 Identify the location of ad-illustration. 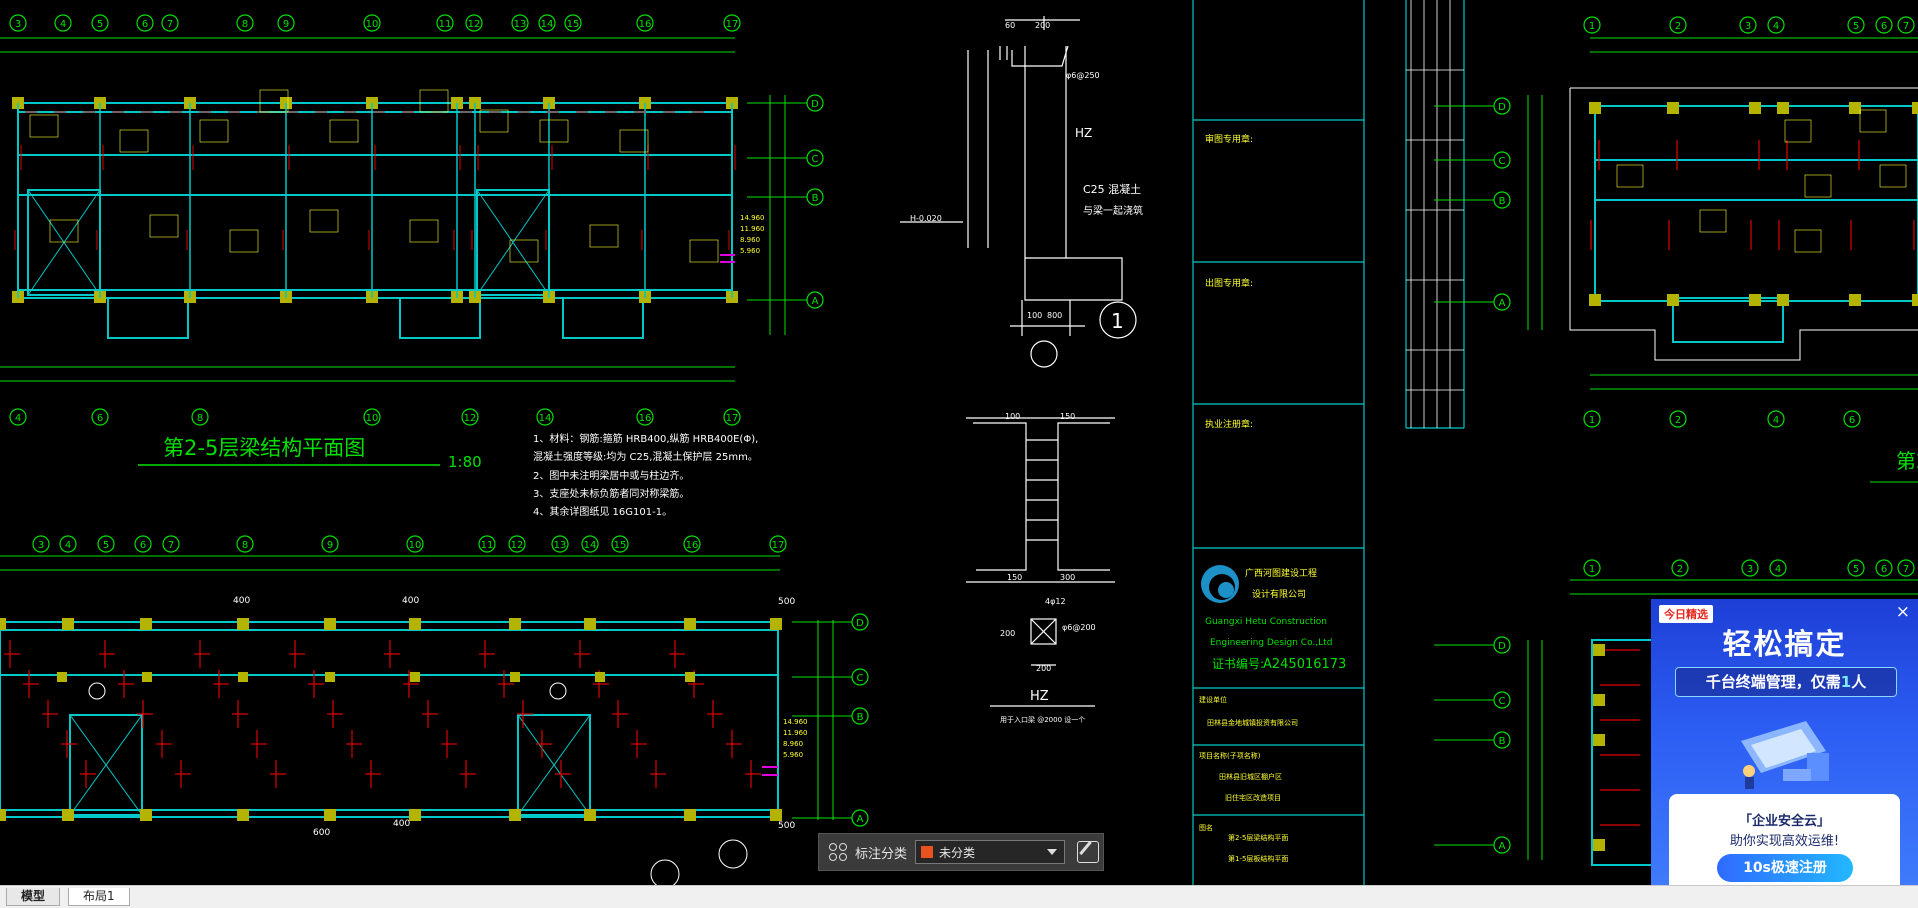
(1785, 755).